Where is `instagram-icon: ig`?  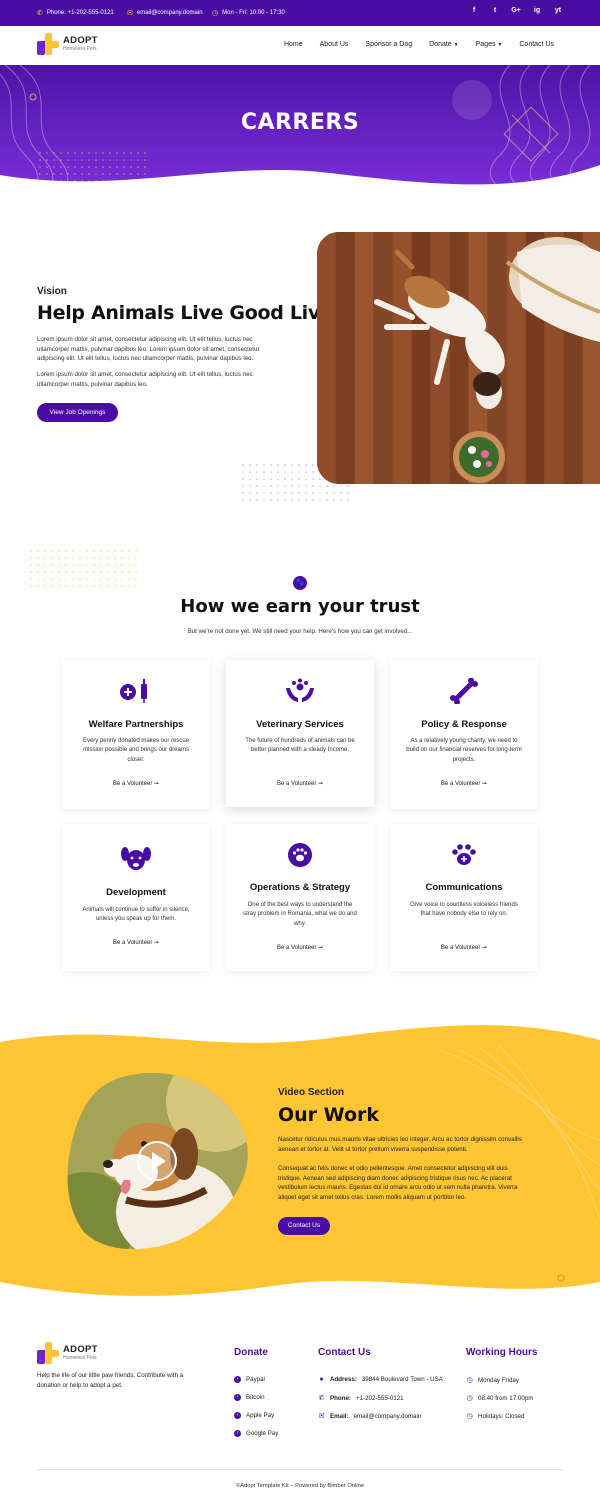 instagram-icon: ig is located at coordinates (537, 10).